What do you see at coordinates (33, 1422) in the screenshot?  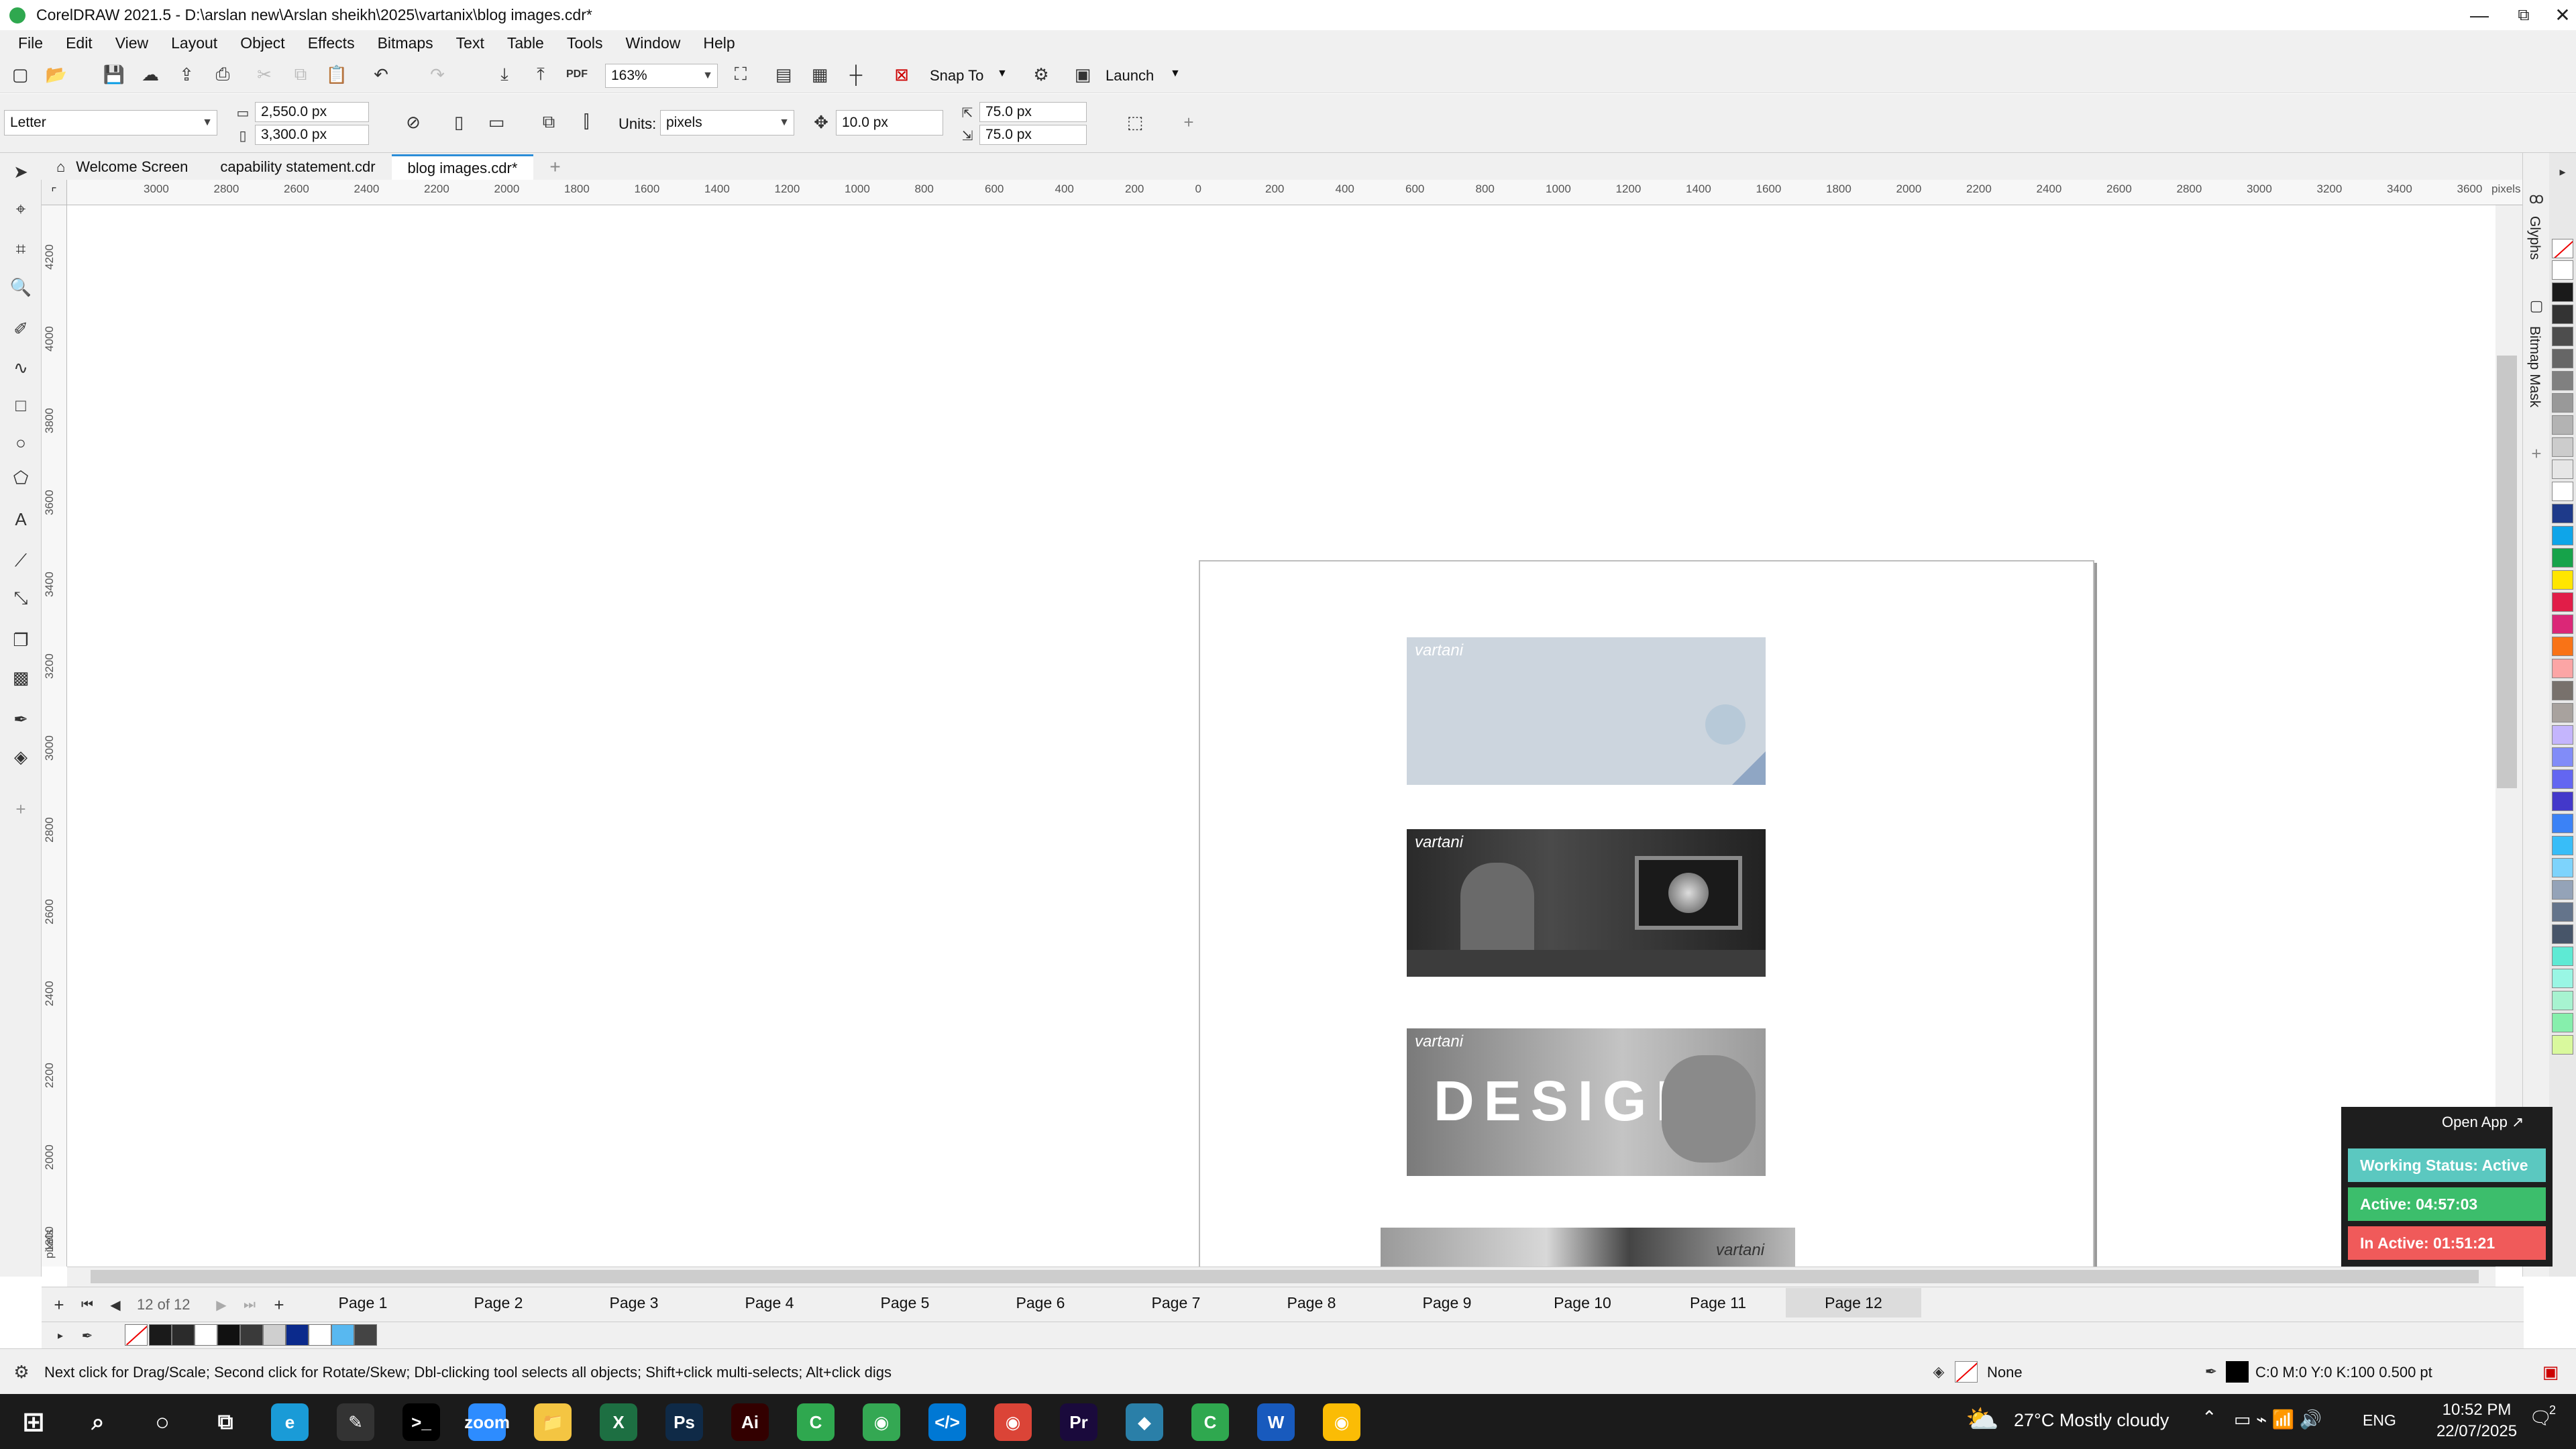 I see `windows-start-icon: ⊞` at bounding box center [33, 1422].